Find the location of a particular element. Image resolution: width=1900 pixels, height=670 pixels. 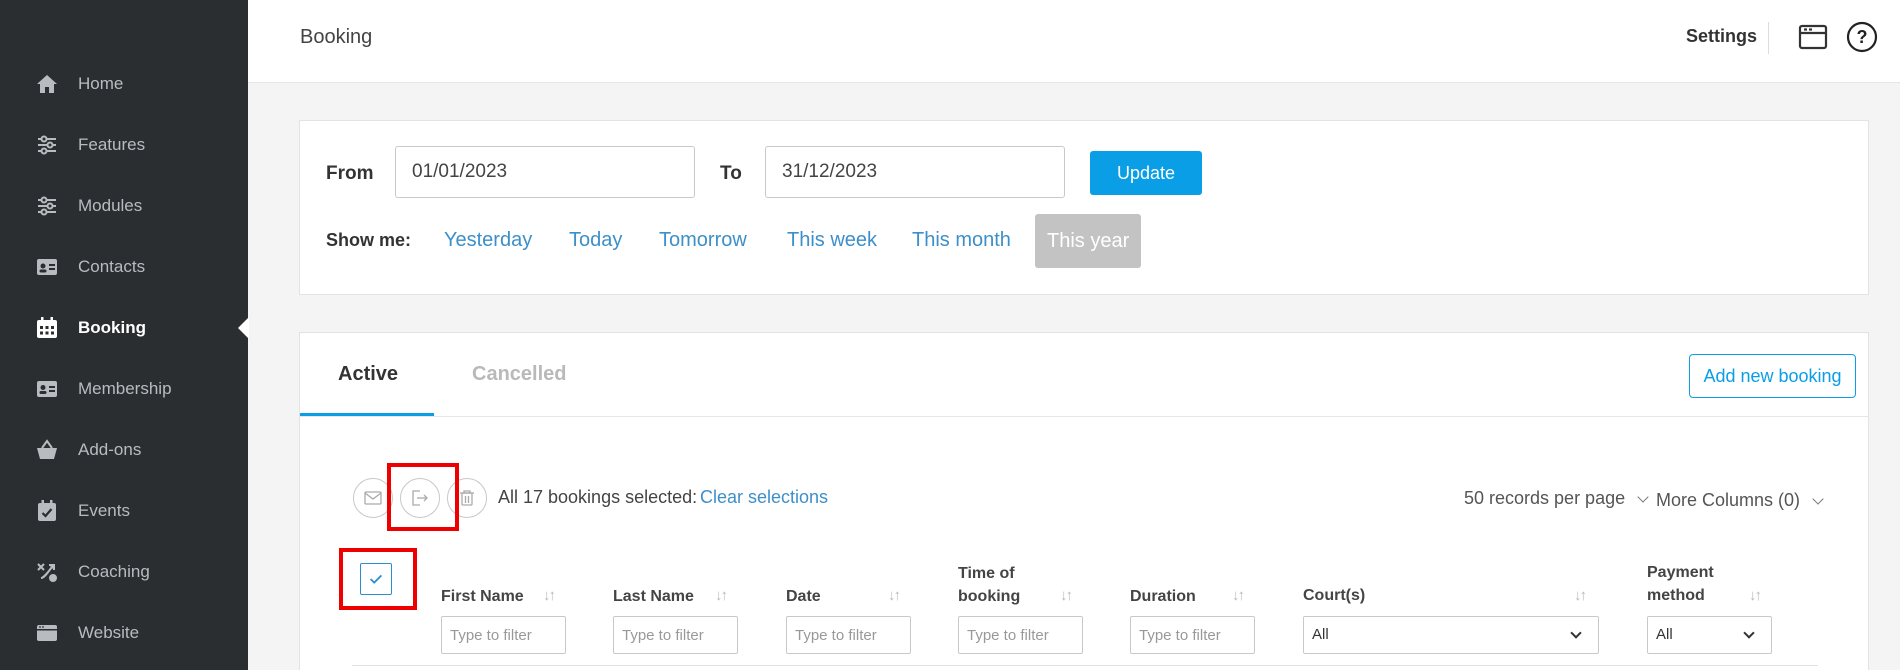

records-per-page-label: 50 records per page is located at coordinates (1545, 498).